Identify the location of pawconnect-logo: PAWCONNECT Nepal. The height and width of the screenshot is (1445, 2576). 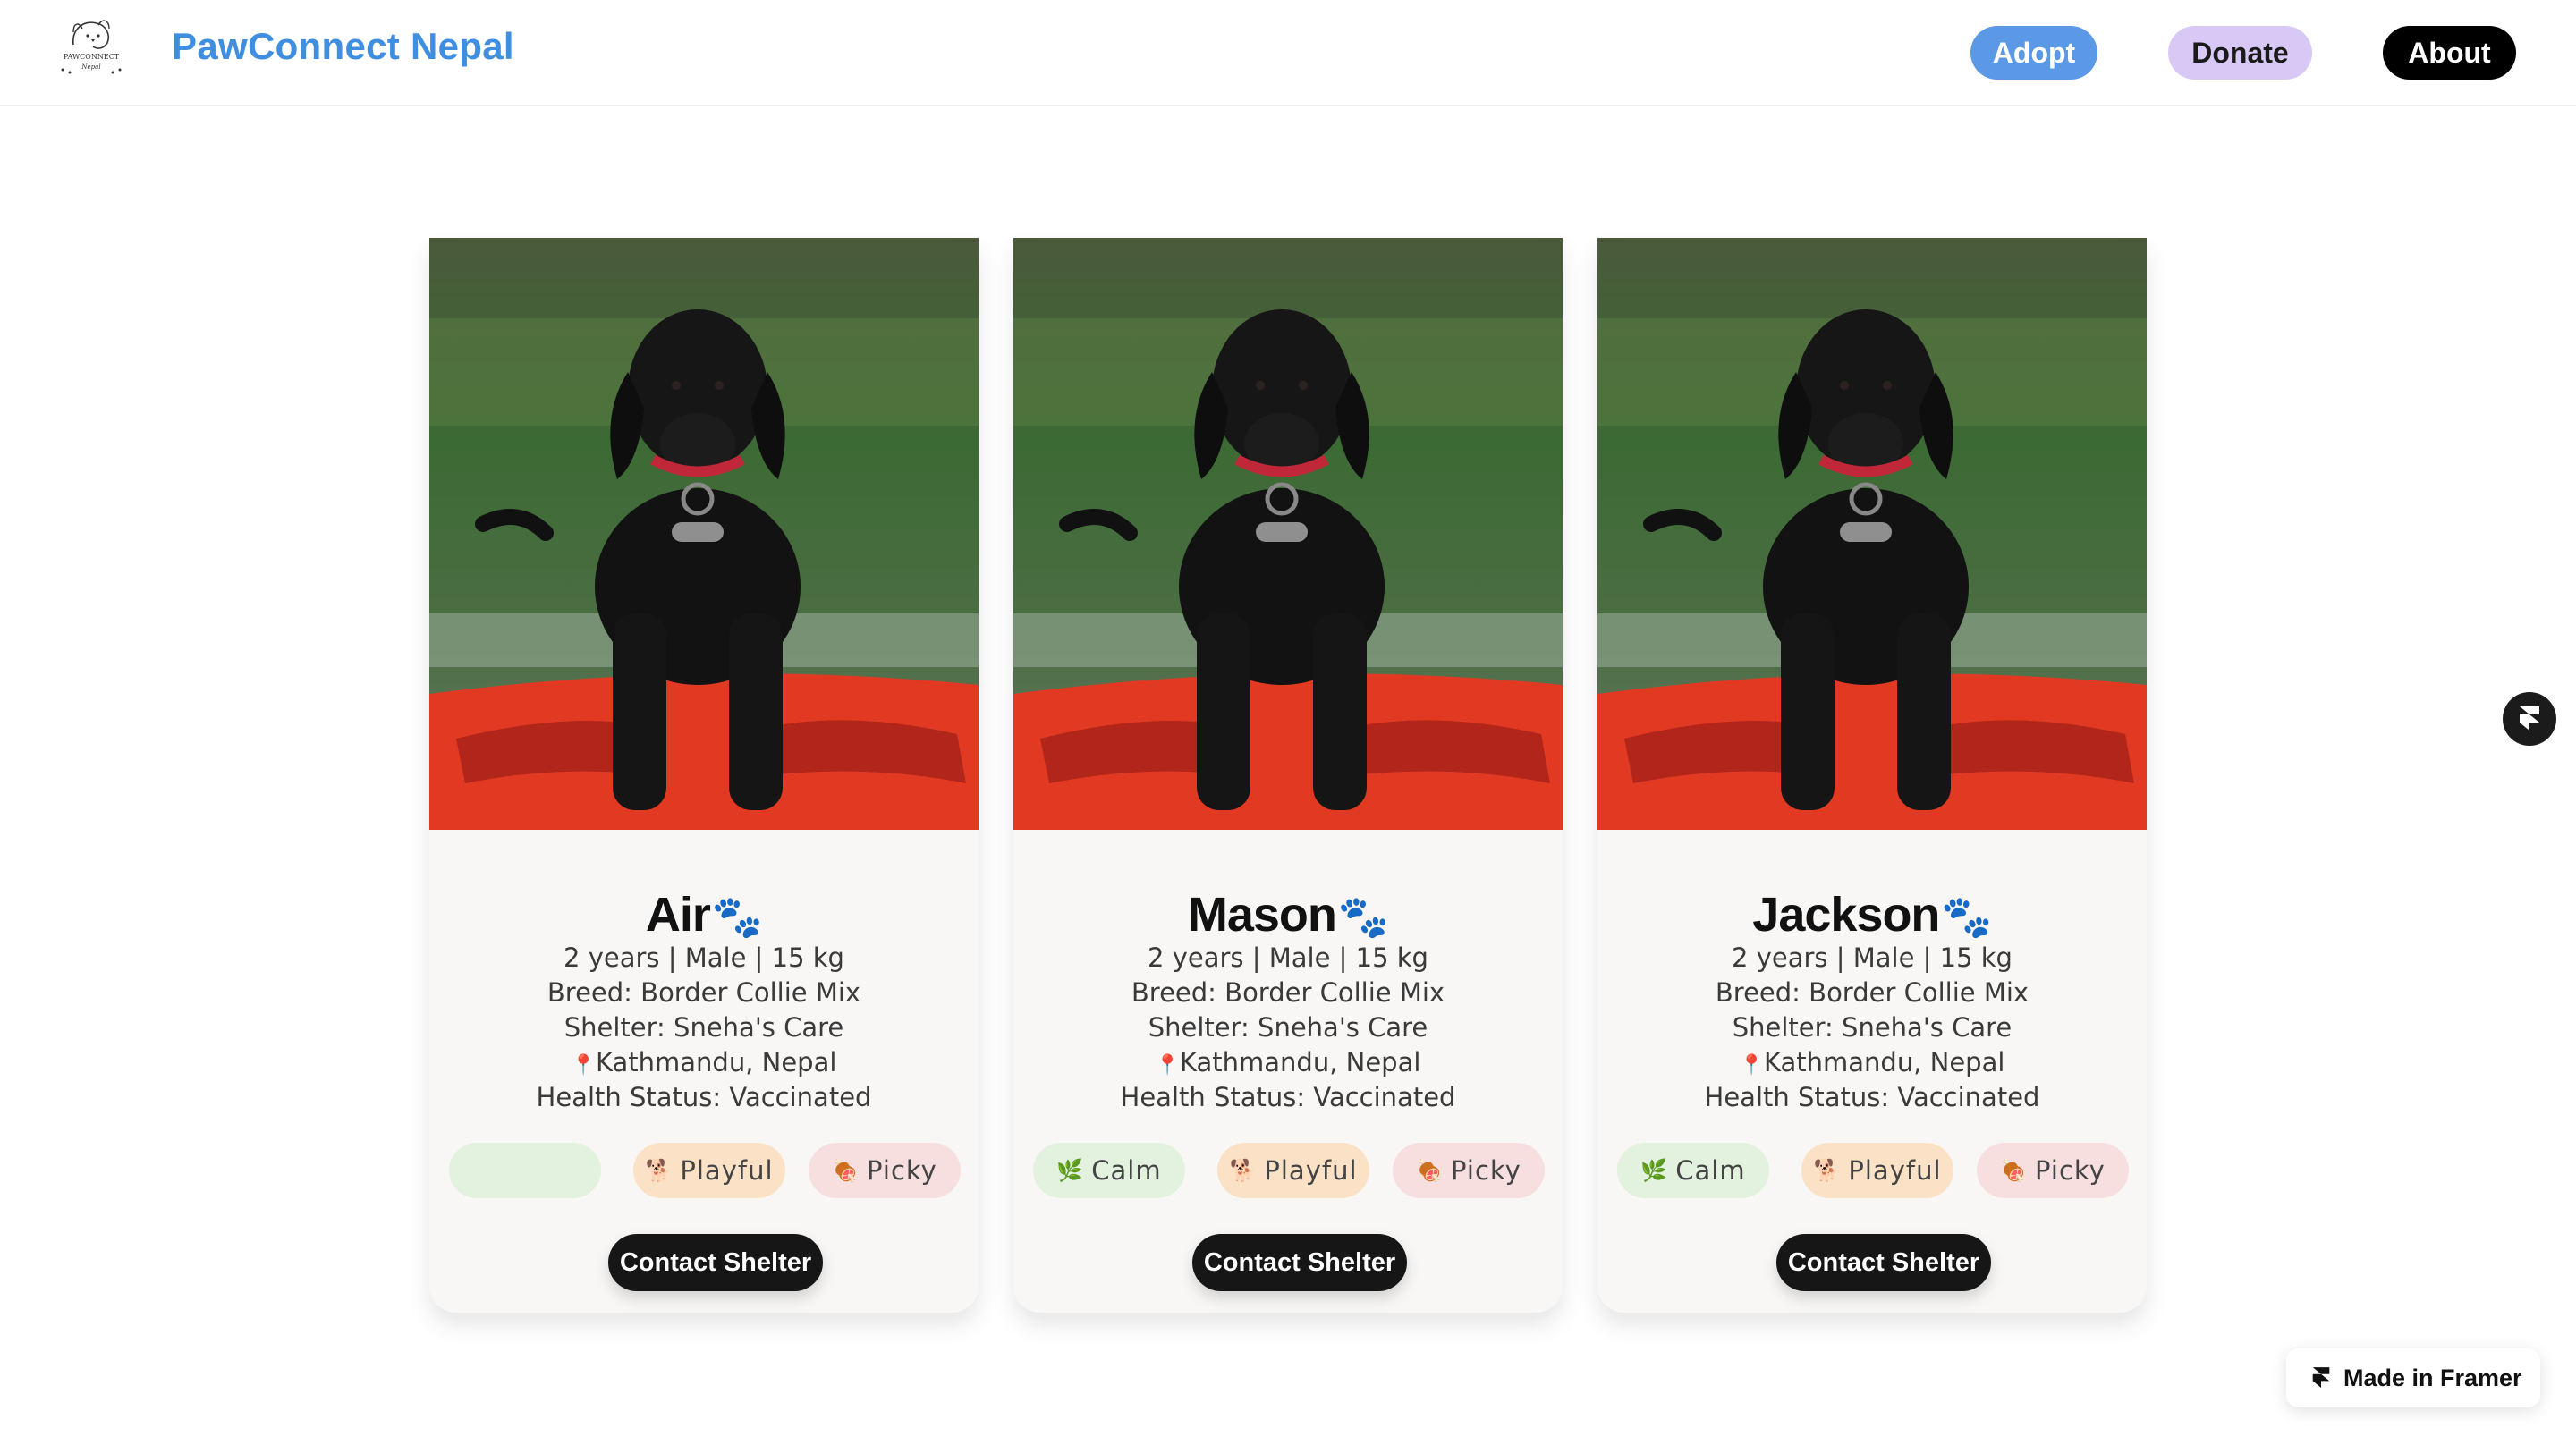
(91, 44).